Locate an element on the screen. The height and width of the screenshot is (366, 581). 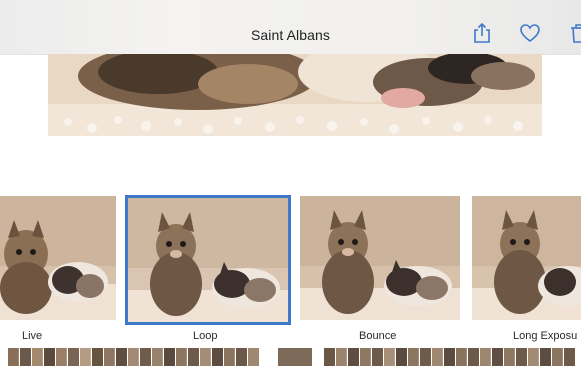
effect-thumb-bounce is located at coordinates (380, 258).